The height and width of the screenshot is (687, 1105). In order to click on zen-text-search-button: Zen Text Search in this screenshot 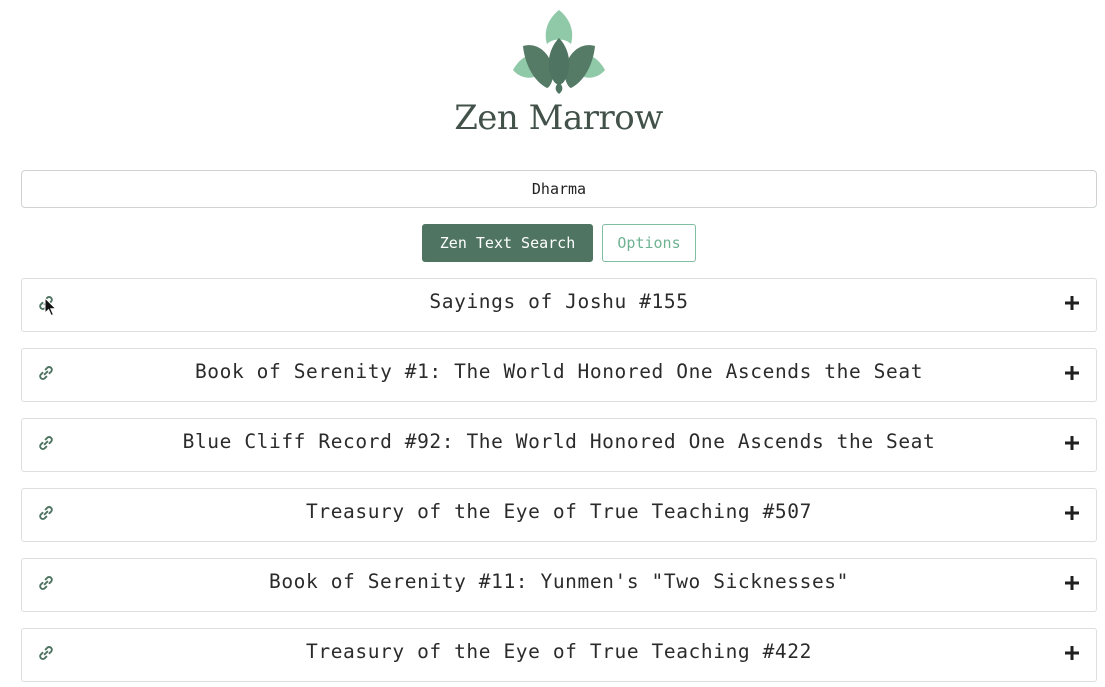, I will do `click(507, 243)`.